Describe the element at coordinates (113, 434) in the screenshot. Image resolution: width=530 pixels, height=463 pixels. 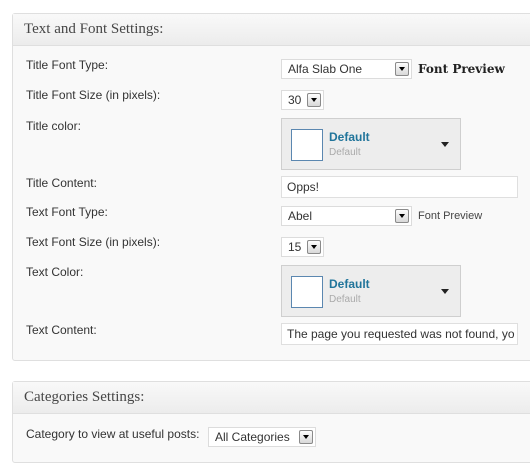
I see `category-label: Category to view at useful posts:` at that location.